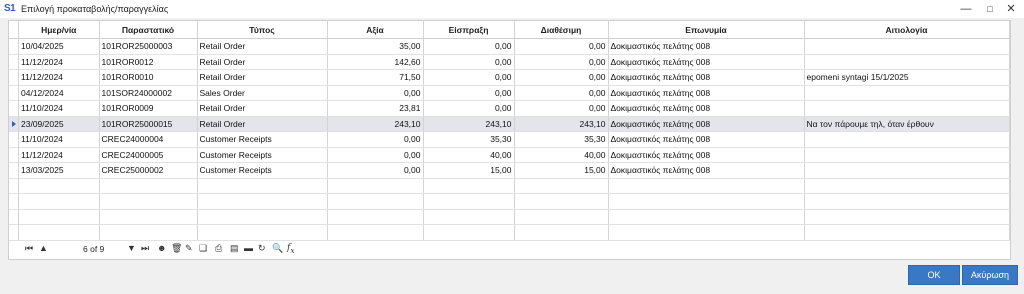  Describe the element at coordinates (148, 93) in the screenshot. I see `table-cell: 101SOR24000002` at that location.